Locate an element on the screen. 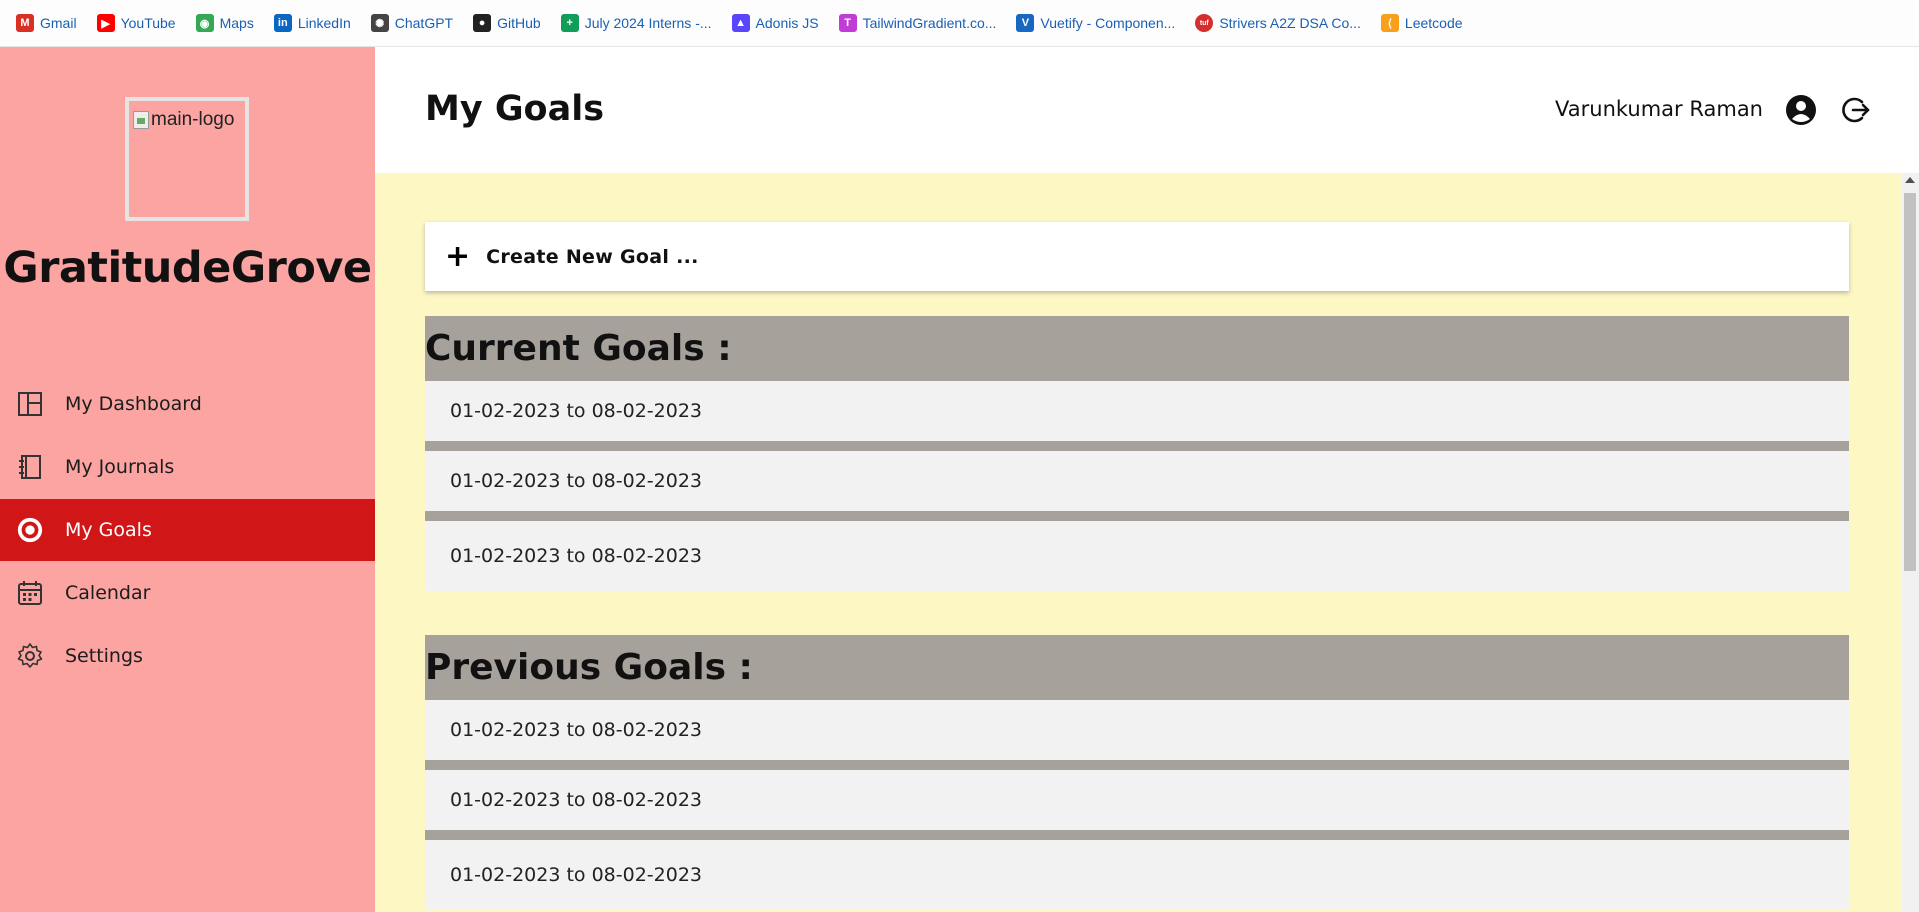  bookmark-item: ⟨ Leetcode is located at coordinates (1426, 23).